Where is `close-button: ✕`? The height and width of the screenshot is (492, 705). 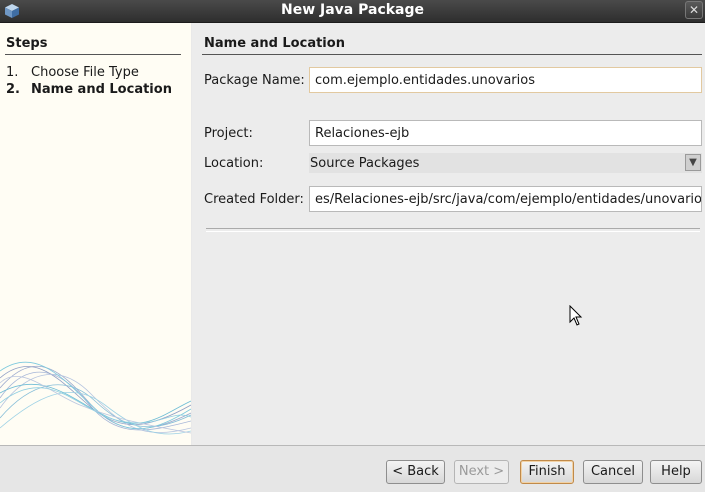 close-button: ✕ is located at coordinates (694, 10).